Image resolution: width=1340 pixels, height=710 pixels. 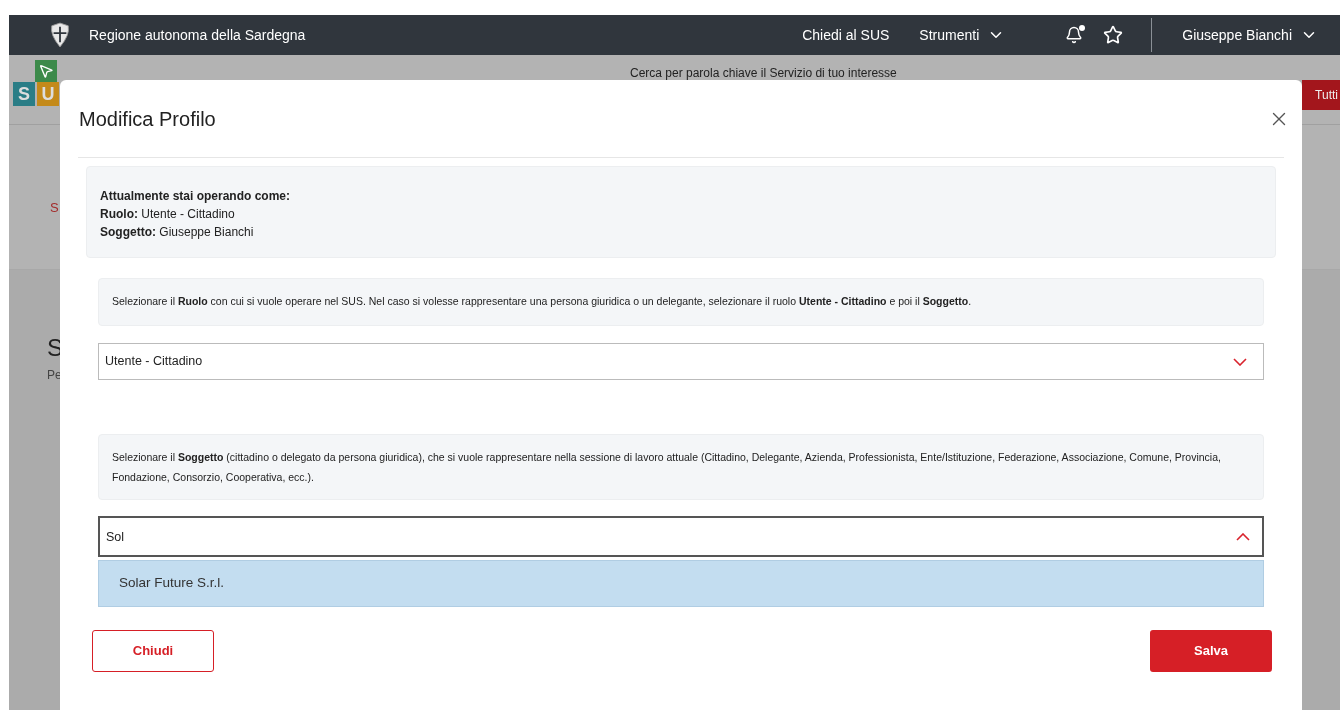 I want to click on help-text: Selezionare il Soggetto (cittadino o delegato da persona giuridica), che si vuole rappresentare nella sessione di lavoro attuale (Cittadino, Delegante, Azienda, Professionista, Ente/Istituzione, Federazione, Associazione, Comune, Provincia, Fondazione, Consorzio, Cooperativa, ecc.)., so click(x=667, y=467).